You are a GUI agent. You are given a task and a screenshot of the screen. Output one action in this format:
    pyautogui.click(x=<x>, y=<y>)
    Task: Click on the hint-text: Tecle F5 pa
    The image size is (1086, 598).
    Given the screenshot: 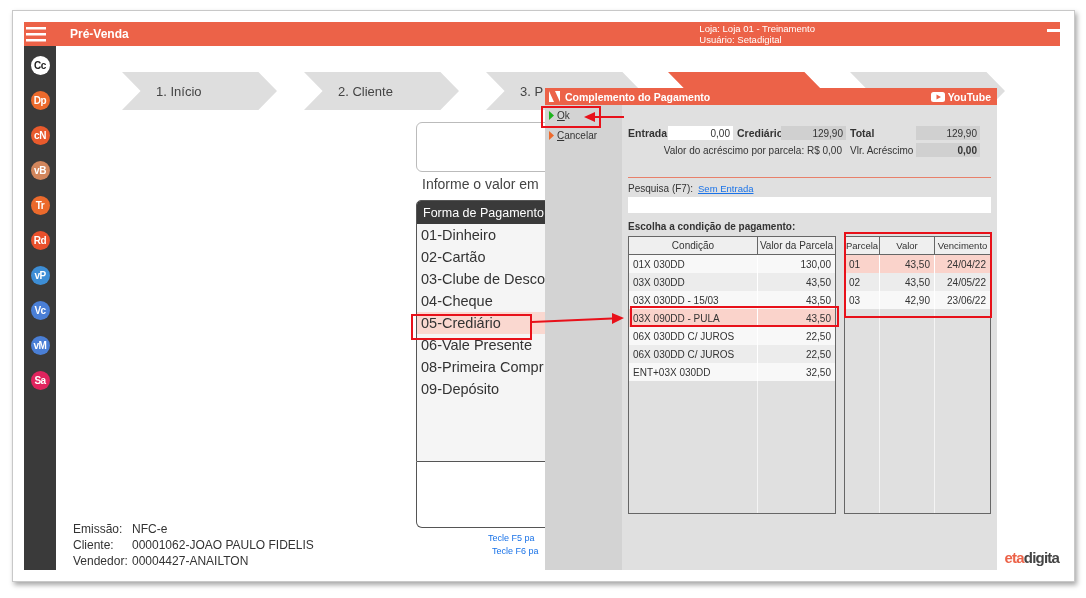 What is the action you would take?
    pyautogui.click(x=511, y=538)
    